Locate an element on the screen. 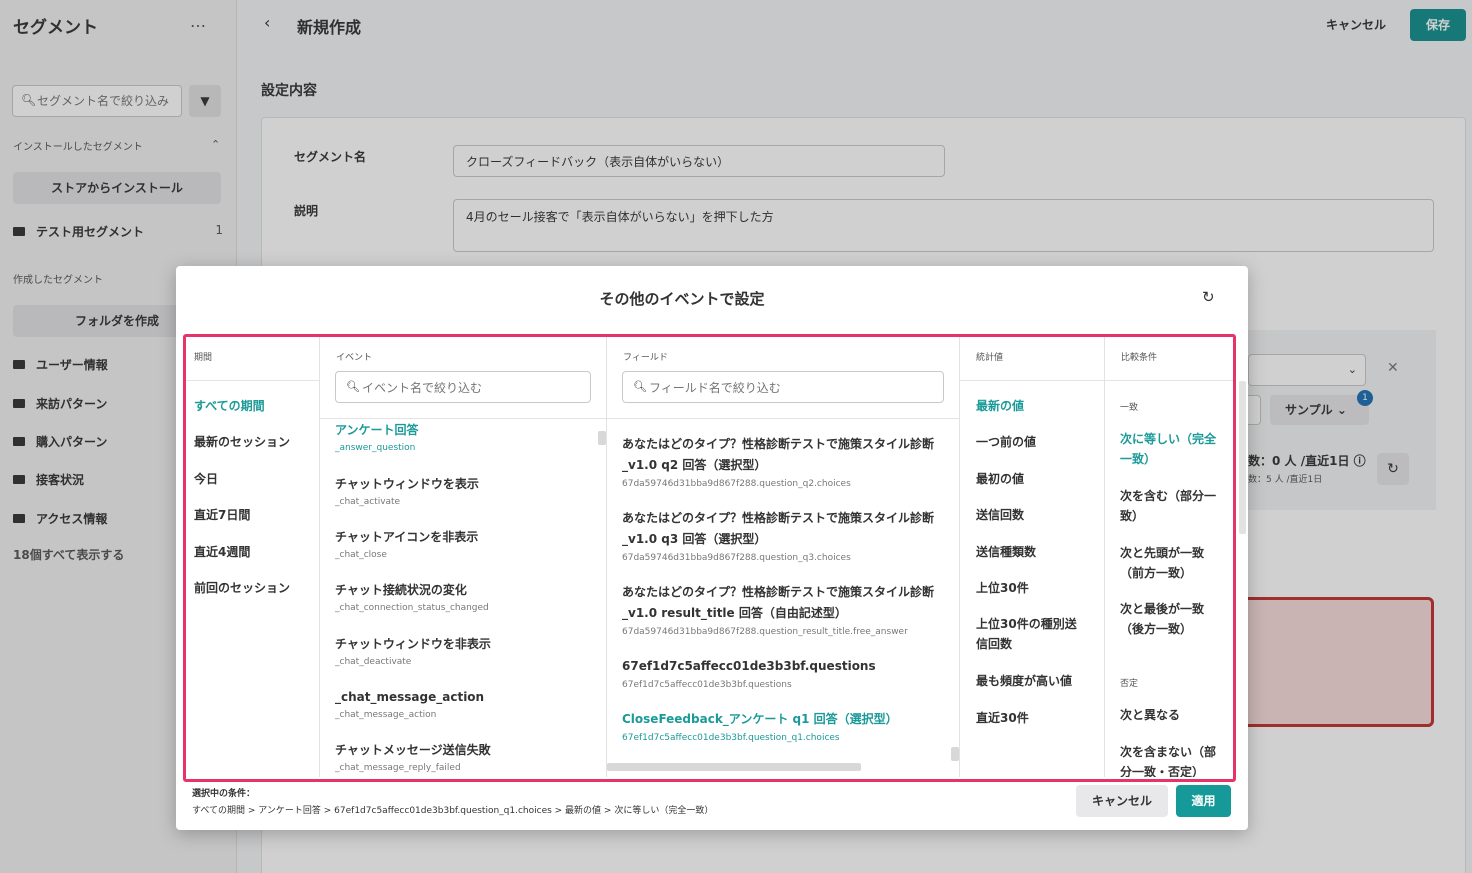  apply-button: 適用 is located at coordinates (1203, 801).